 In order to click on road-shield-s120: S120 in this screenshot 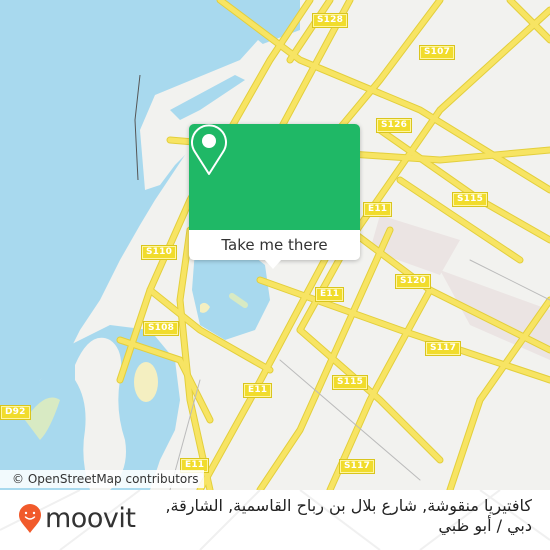, I will do `click(413, 281)`.